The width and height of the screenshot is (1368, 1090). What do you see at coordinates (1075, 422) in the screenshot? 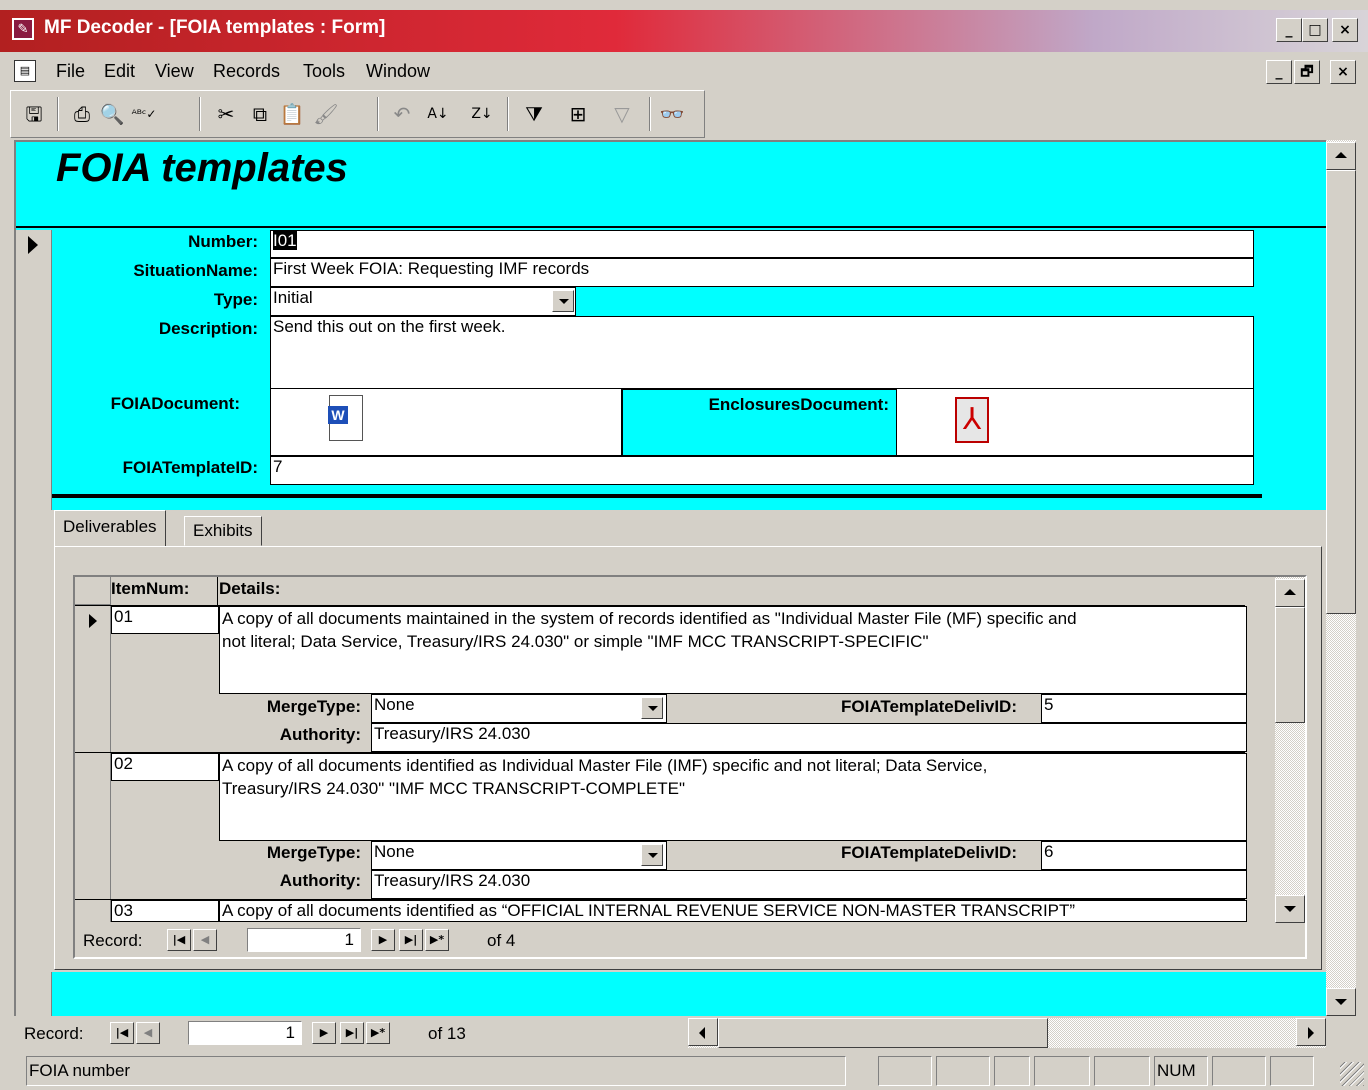
I see `enclosures-document-field: ⅄` at bounding box center [1075, 422].